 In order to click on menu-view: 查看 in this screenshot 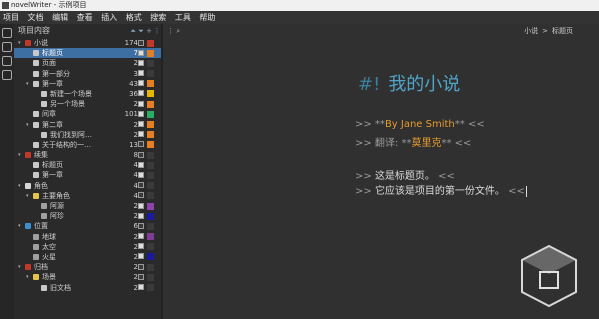, I will do `click(85, 17)`.